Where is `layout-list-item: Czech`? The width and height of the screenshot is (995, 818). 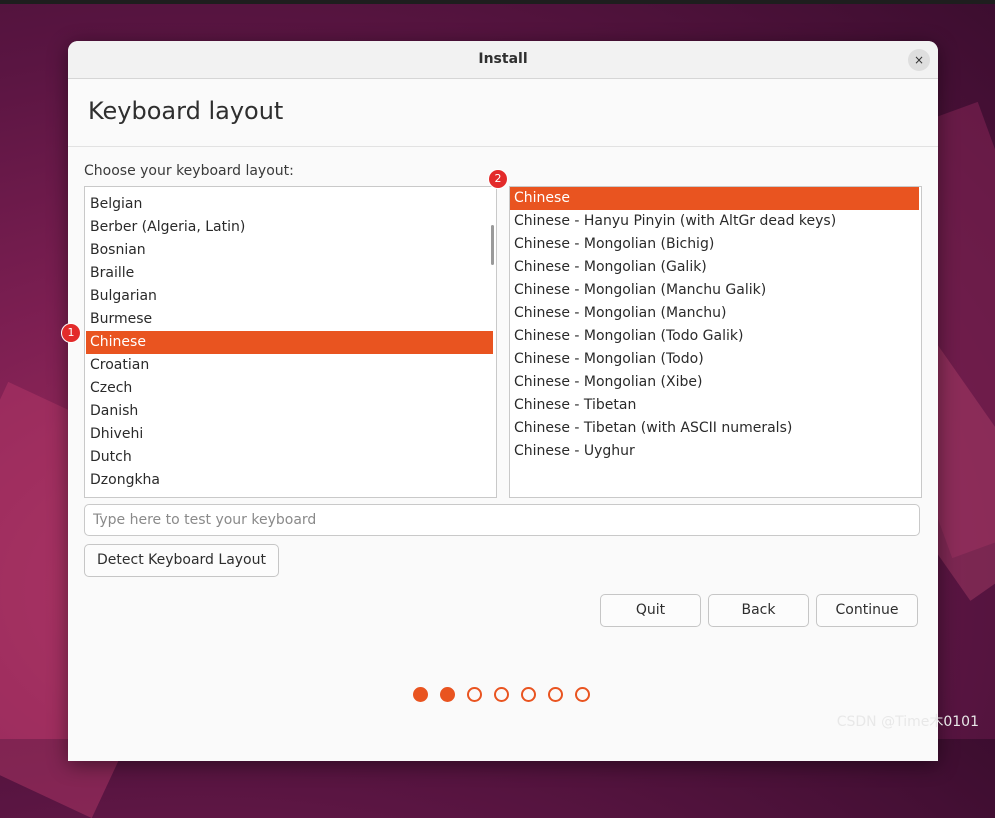 layout-list-item: Czech is located at coordinates (289, 388).